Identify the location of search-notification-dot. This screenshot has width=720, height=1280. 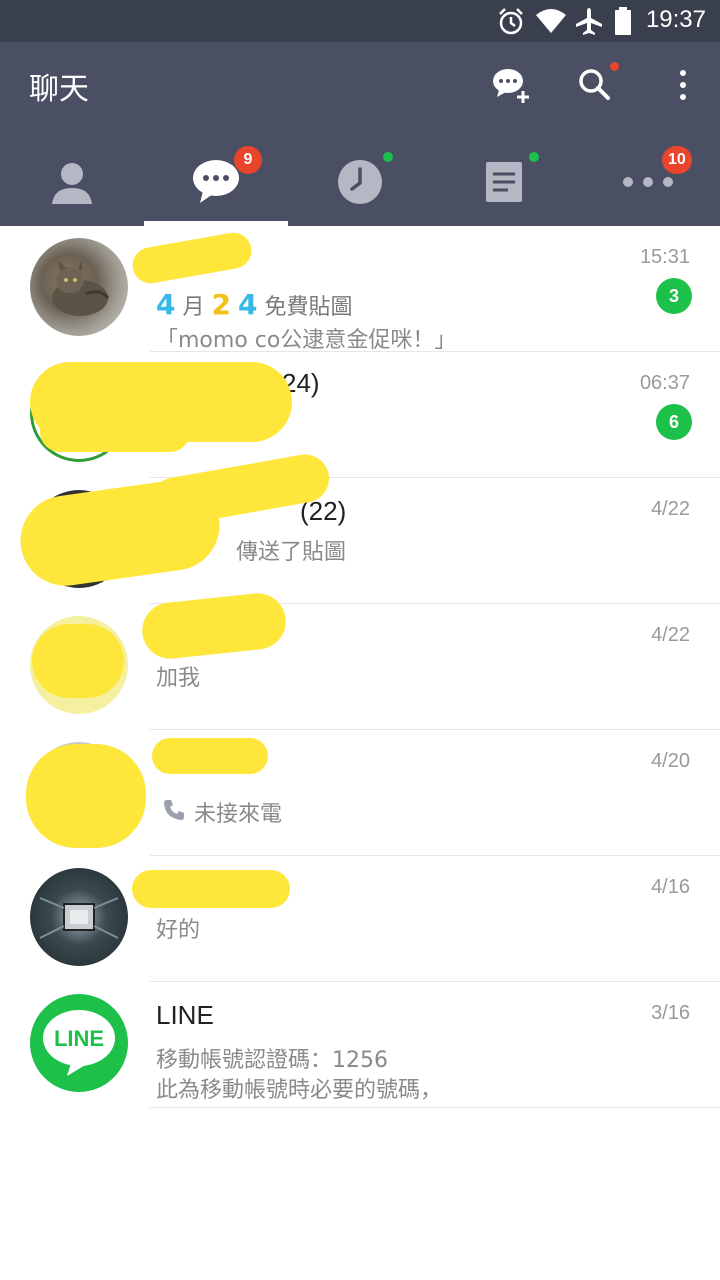
(614, 66).